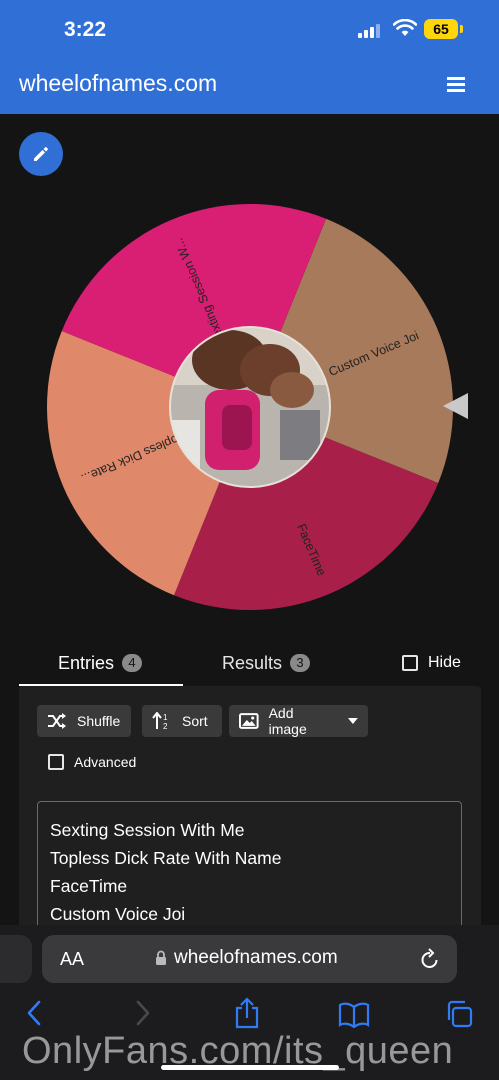  What do you see at coordinates (89, 886) in the screenshot?
I see `entry-line: FaceTime` at bounding box center [89, 886].